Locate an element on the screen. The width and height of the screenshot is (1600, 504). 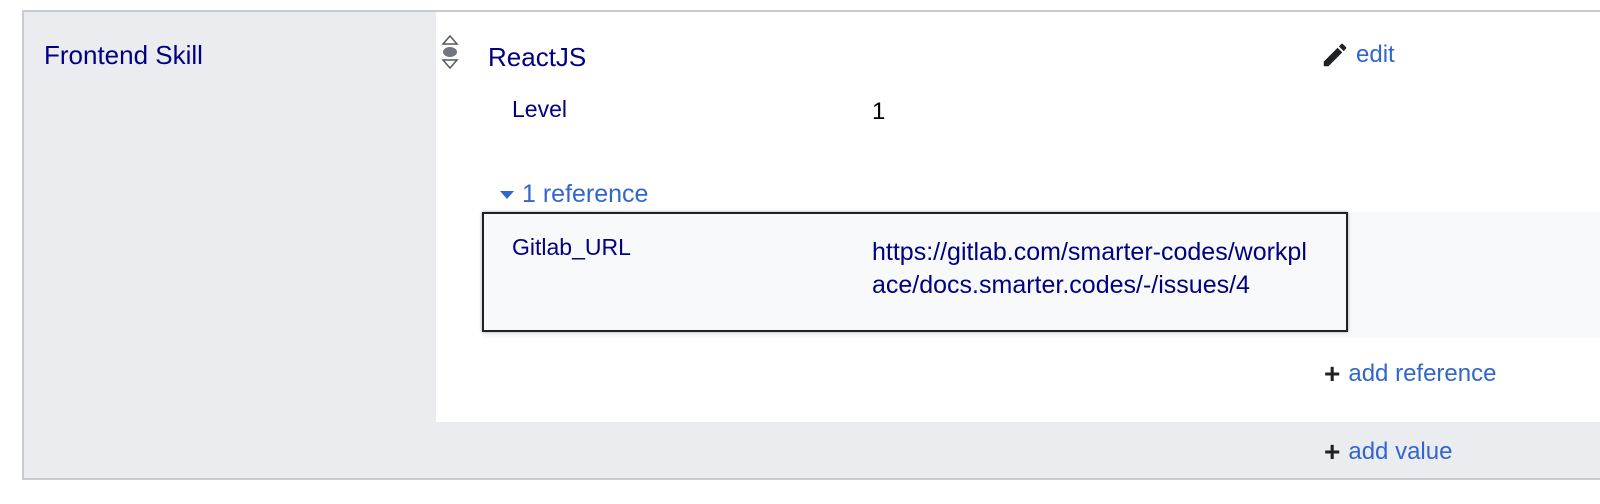
add-reference-label: add reference is located at coordinates (1422, 373).